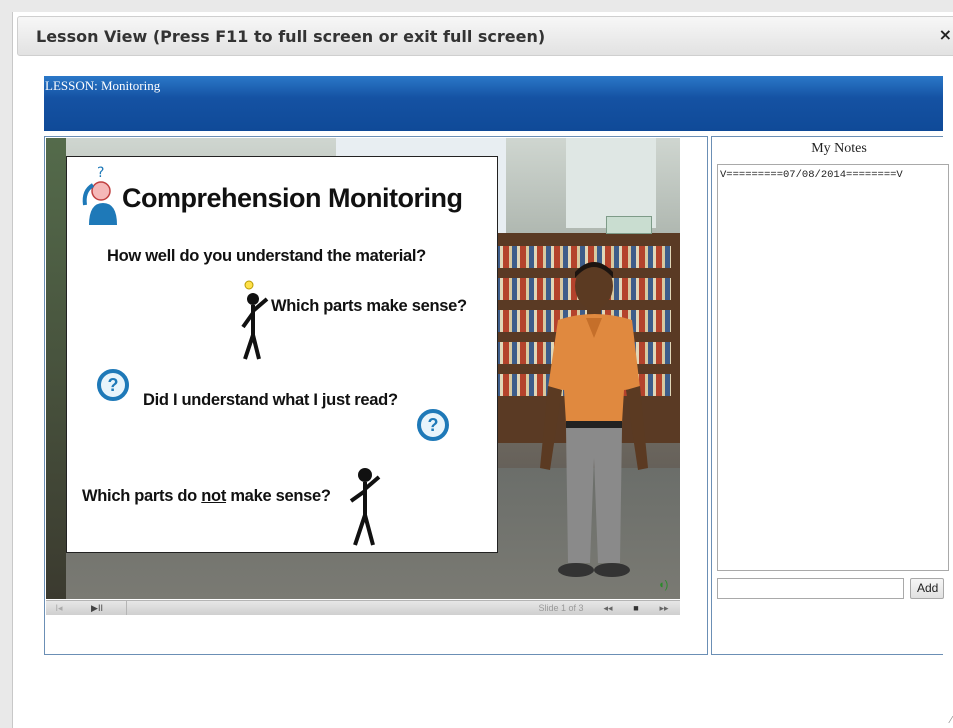 The height and width of the screenshot is (728, 953). Describe the element at coordinates (363, 607) in the screenshot. I see `player-controls: I◂ ▶II Slide 1 of 3 ◂◂ ■ ▸▸` at that location.